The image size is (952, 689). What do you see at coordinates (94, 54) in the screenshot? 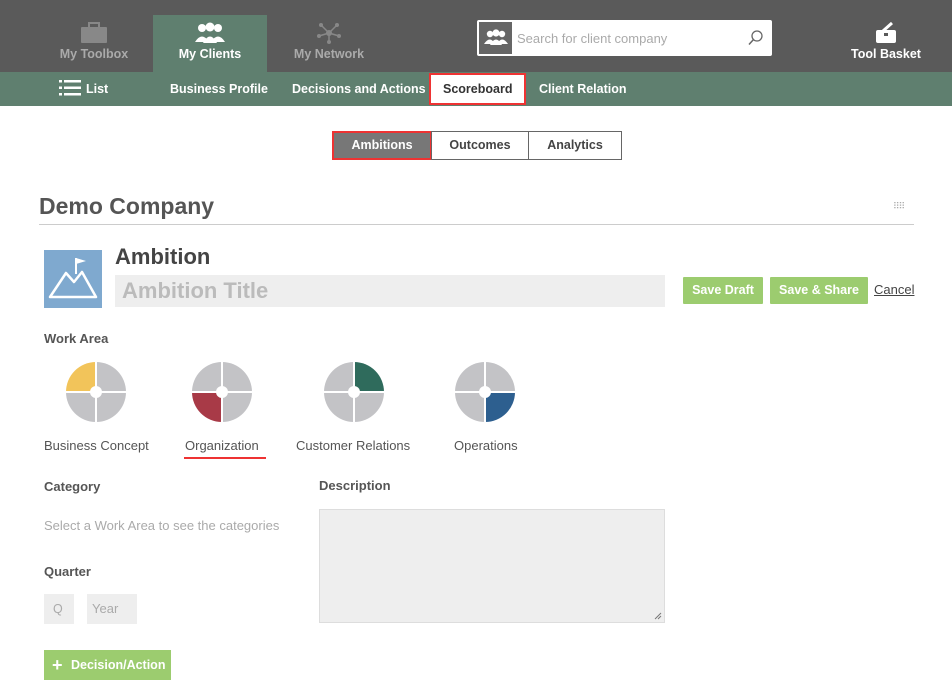
I see `nav-my-toolbox-label: My Toolbox` at bounding box center [94, 54].